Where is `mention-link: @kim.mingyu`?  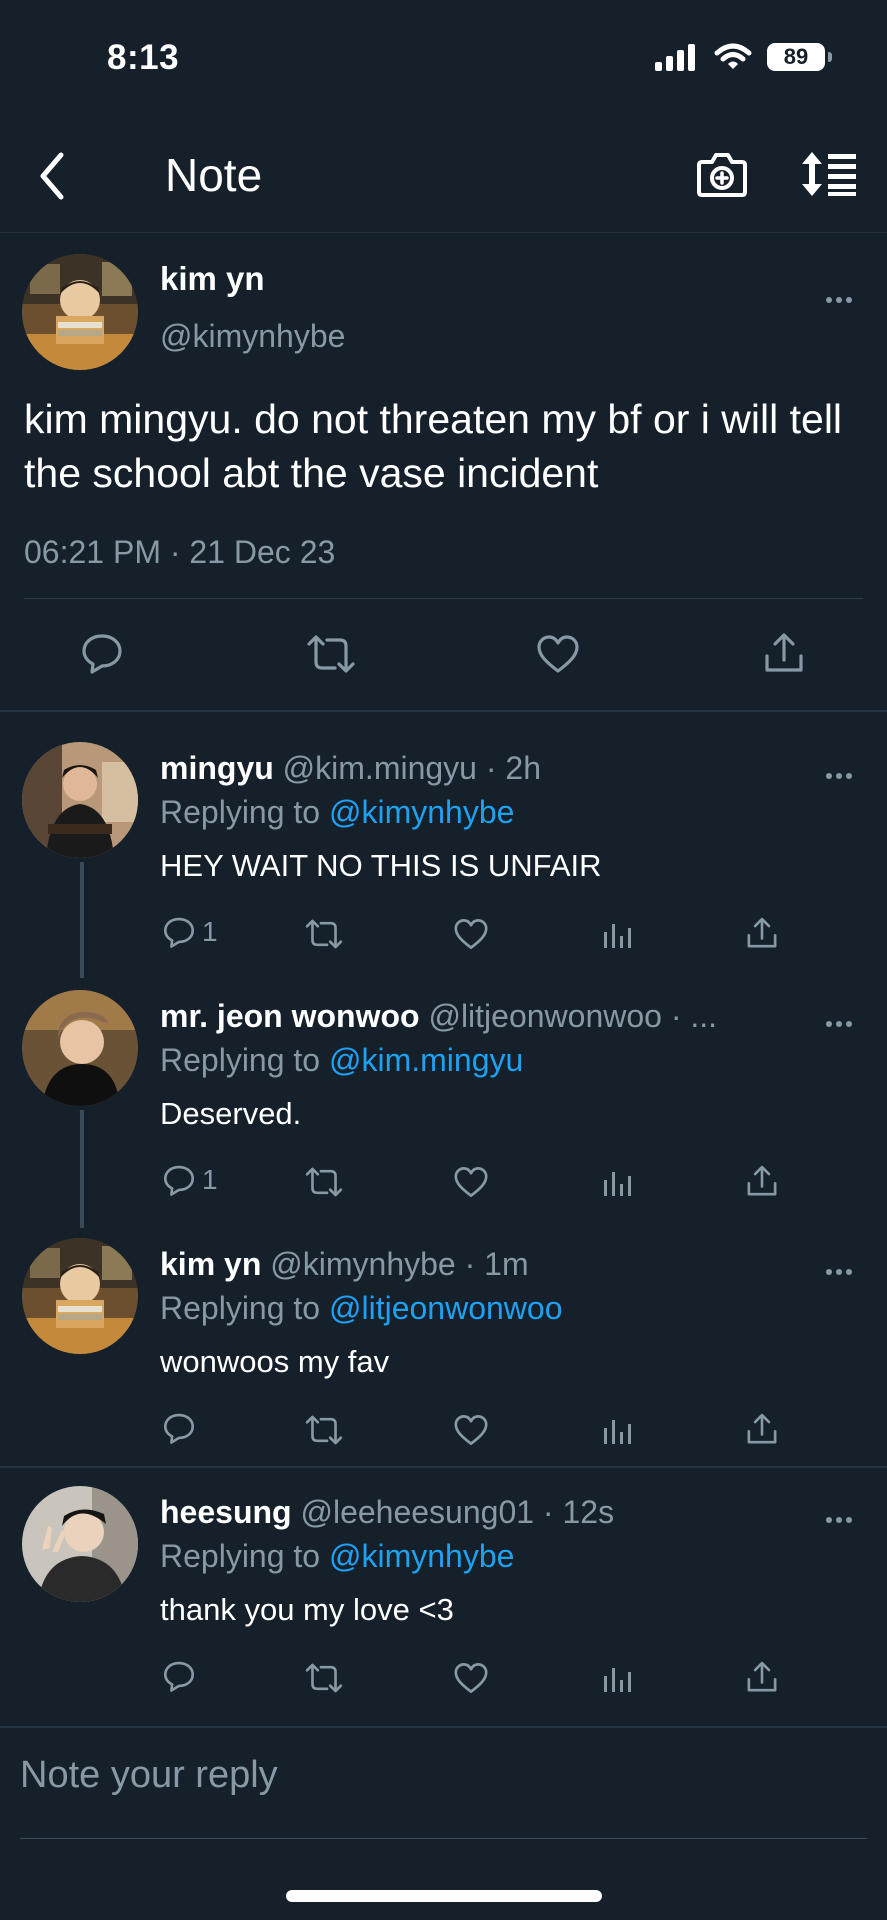 mention-link: @kim.mingyu is located at coordinates (426, 1060).